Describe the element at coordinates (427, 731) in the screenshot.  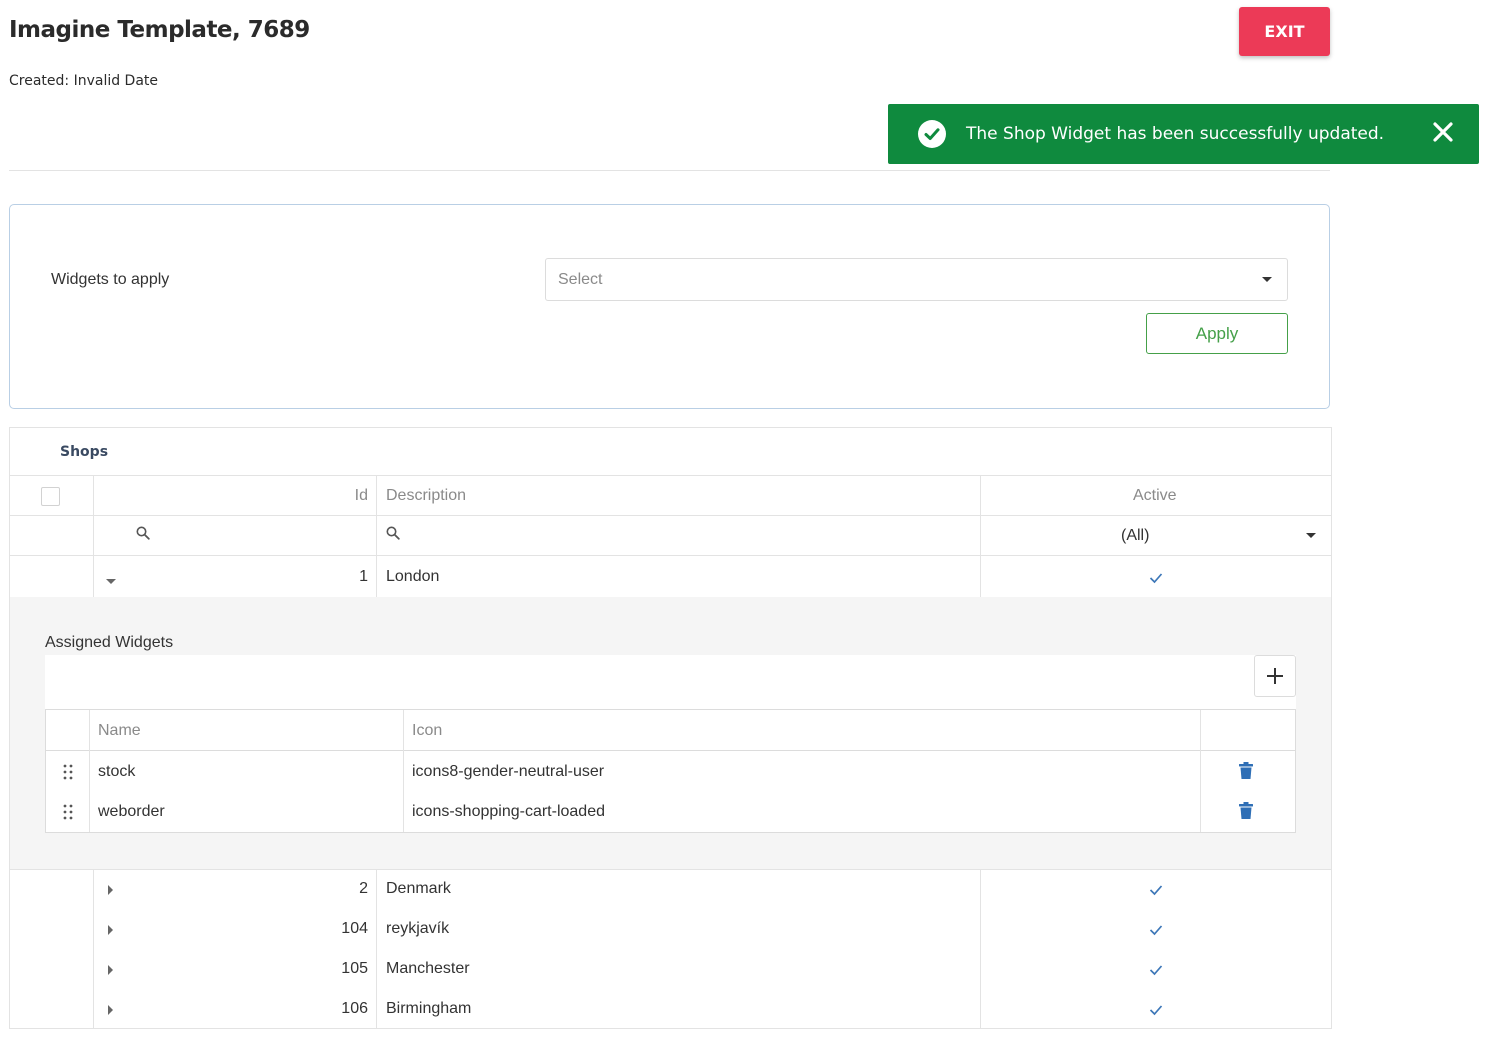
I see `column-header-icon: Icon` at that location.